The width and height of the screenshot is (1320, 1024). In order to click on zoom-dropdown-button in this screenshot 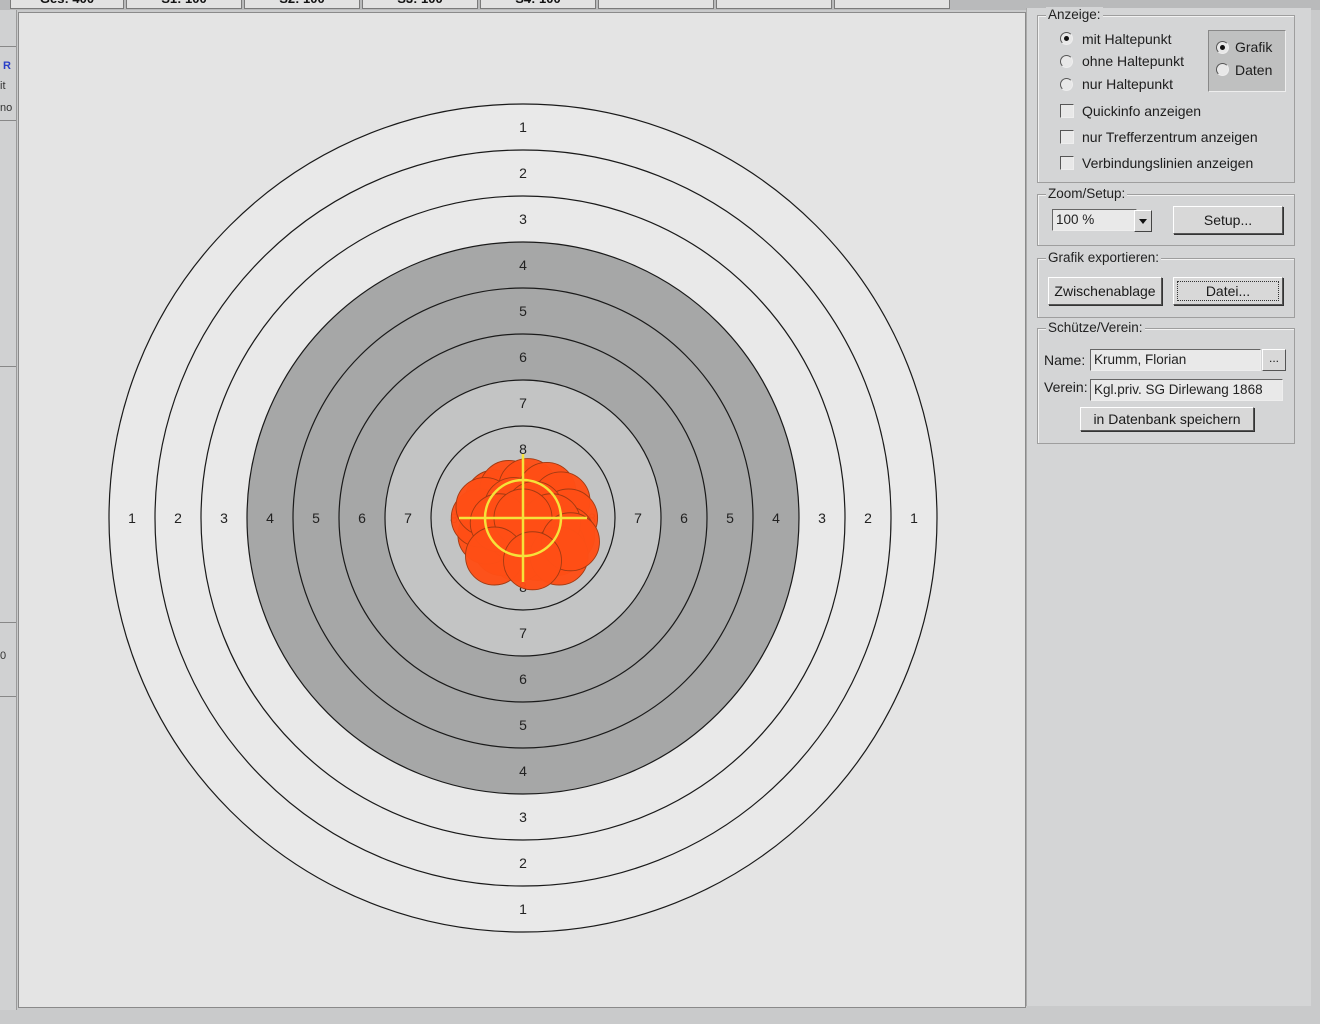, I will do `click(1143, 221)`.